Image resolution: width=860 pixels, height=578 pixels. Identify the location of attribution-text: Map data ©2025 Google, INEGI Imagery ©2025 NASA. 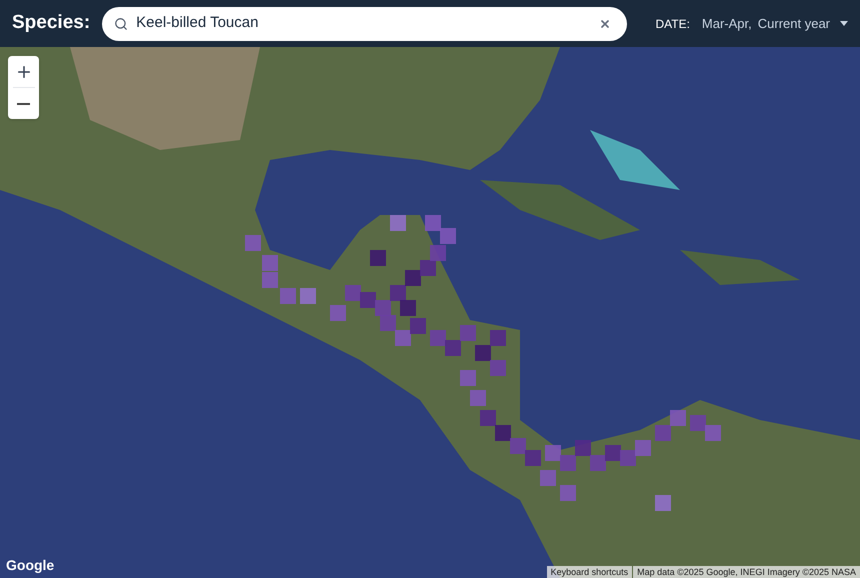
(746, 572).